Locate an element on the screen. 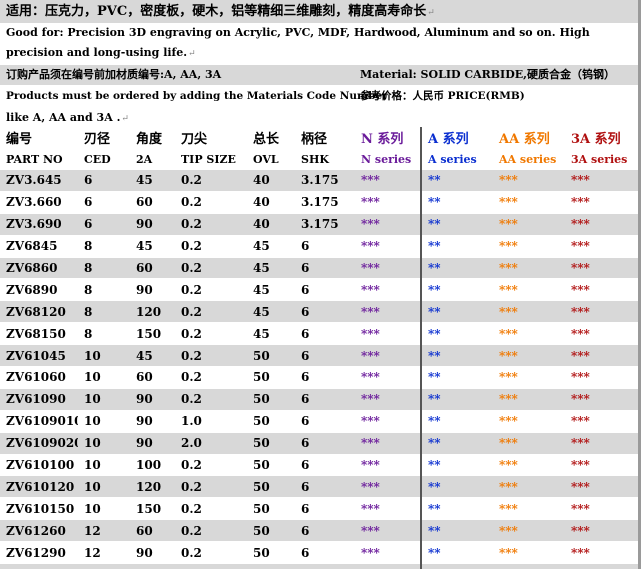  part-no-cell: ZV612120 is located at coordinates (39, 566).